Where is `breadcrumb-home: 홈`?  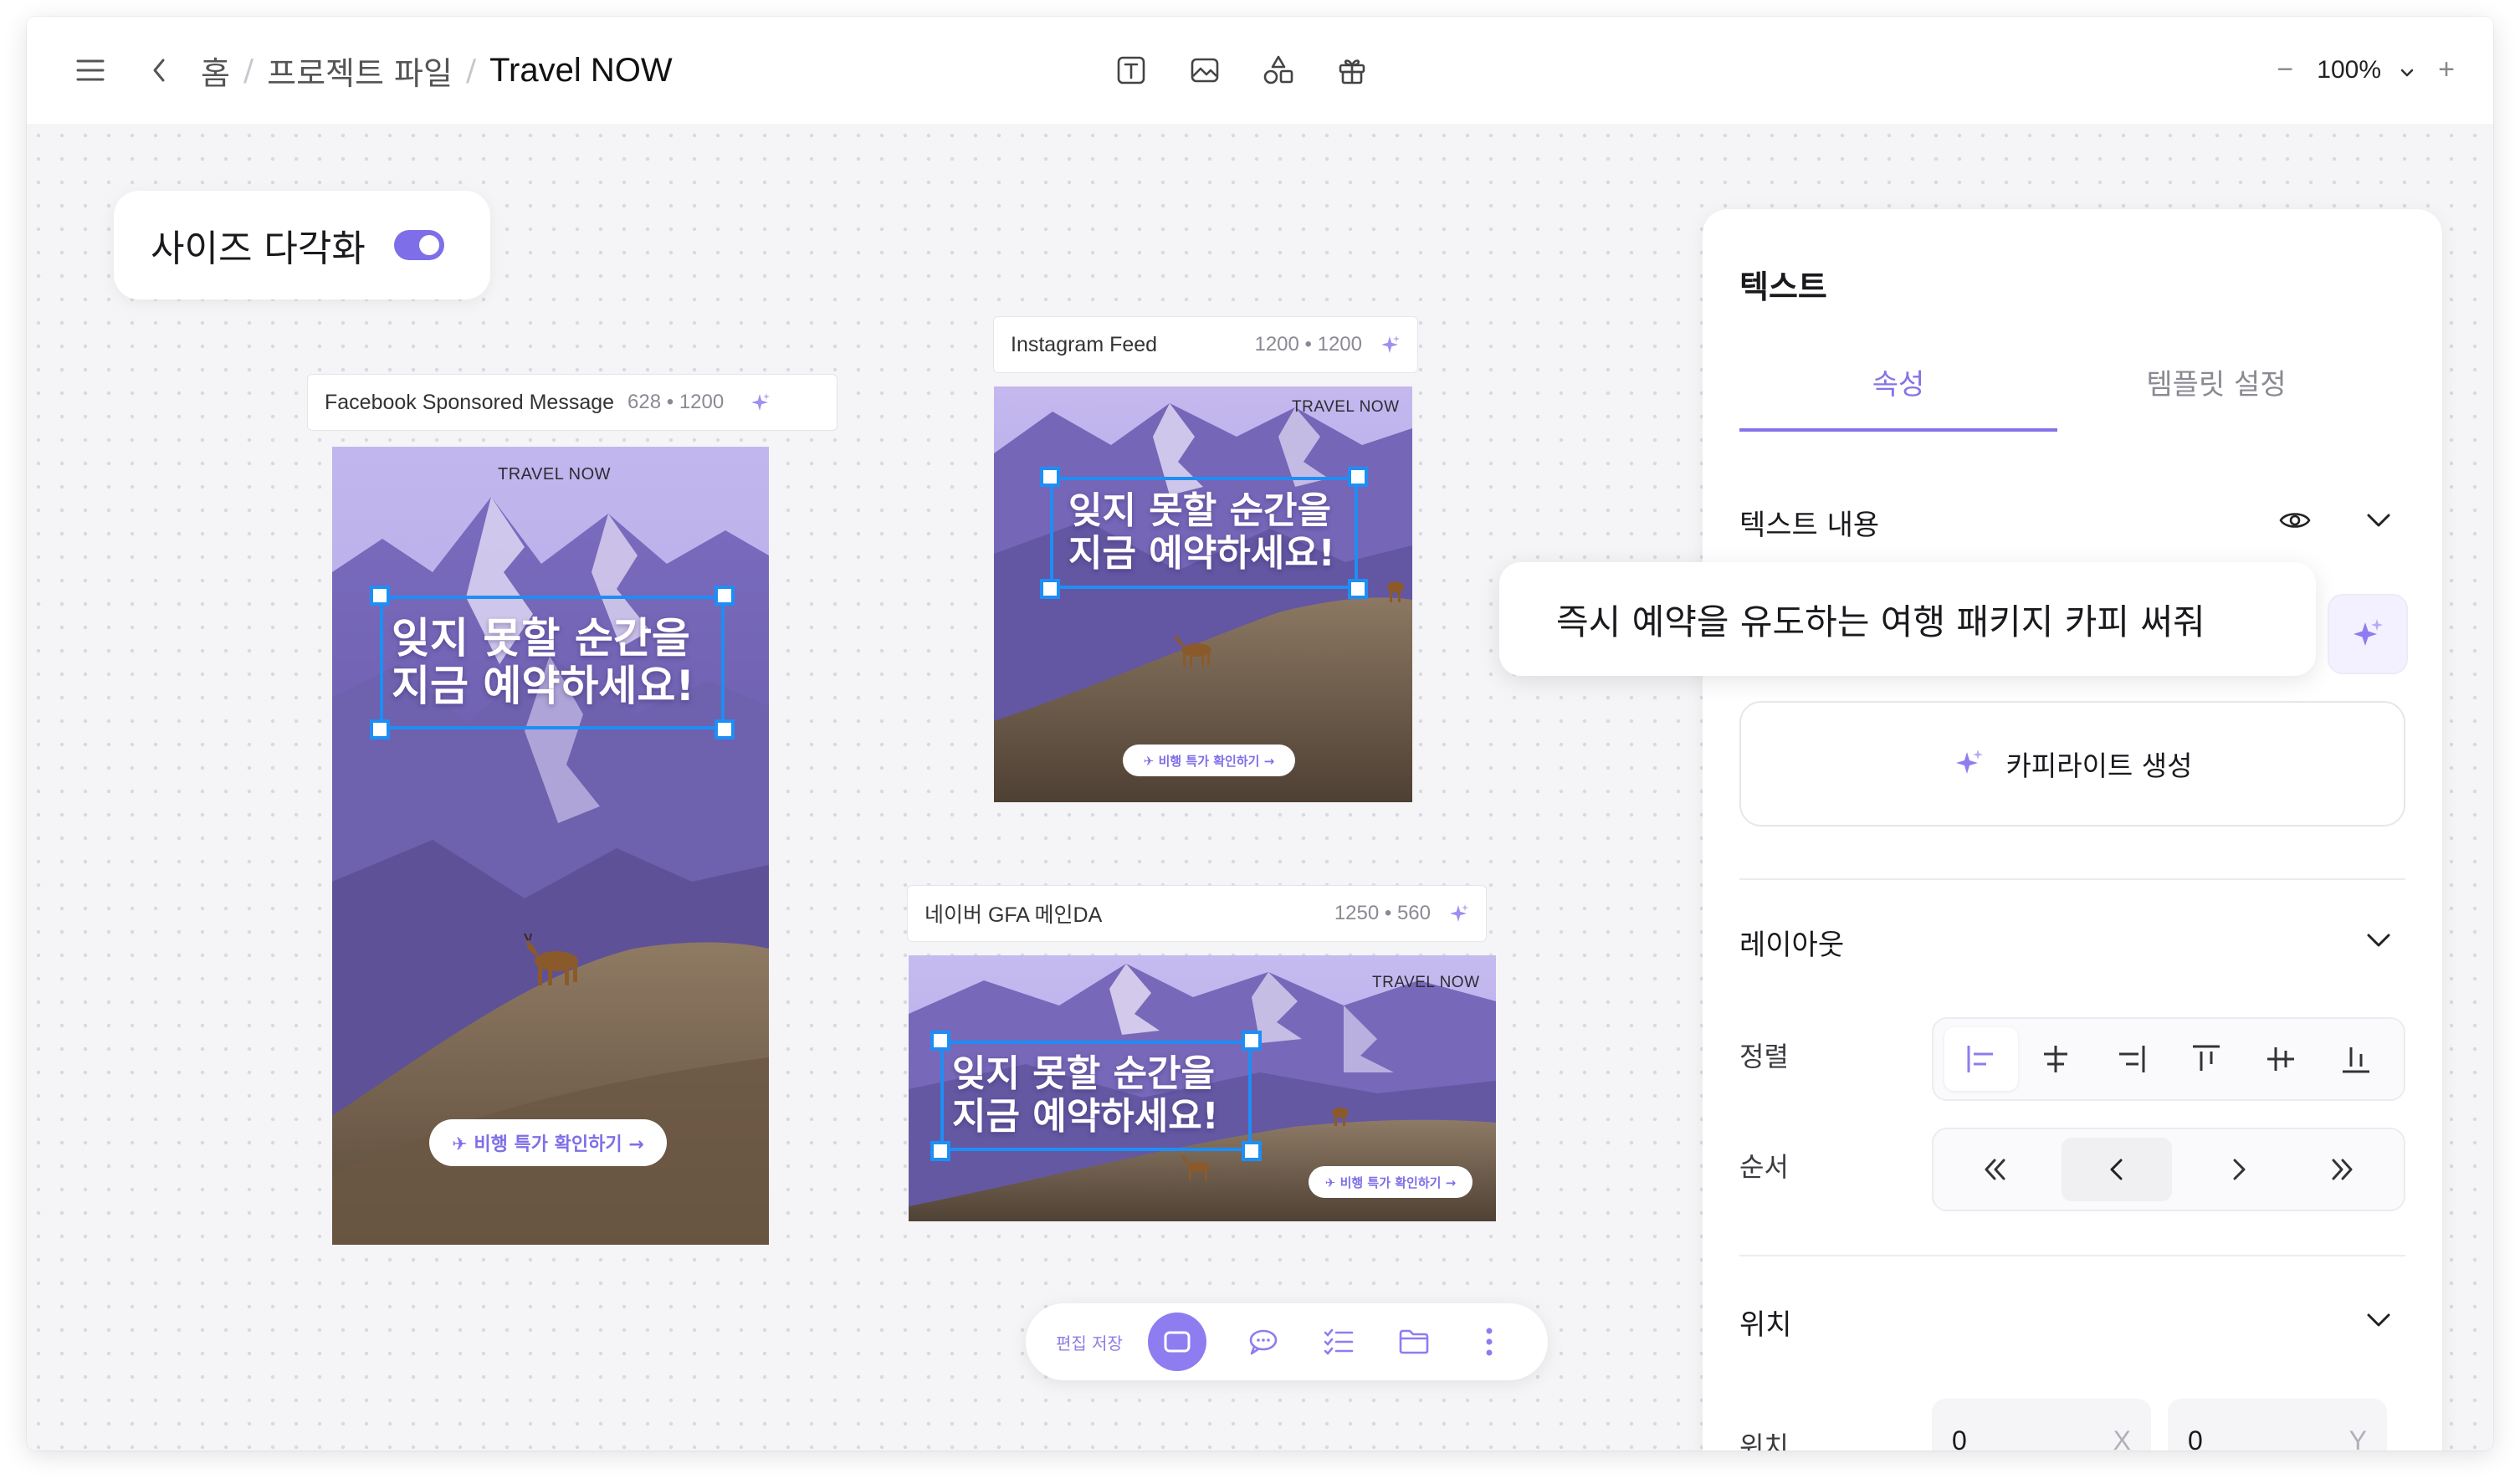
breadcrumb-home: 홈 is located at coordinates (215, 71).